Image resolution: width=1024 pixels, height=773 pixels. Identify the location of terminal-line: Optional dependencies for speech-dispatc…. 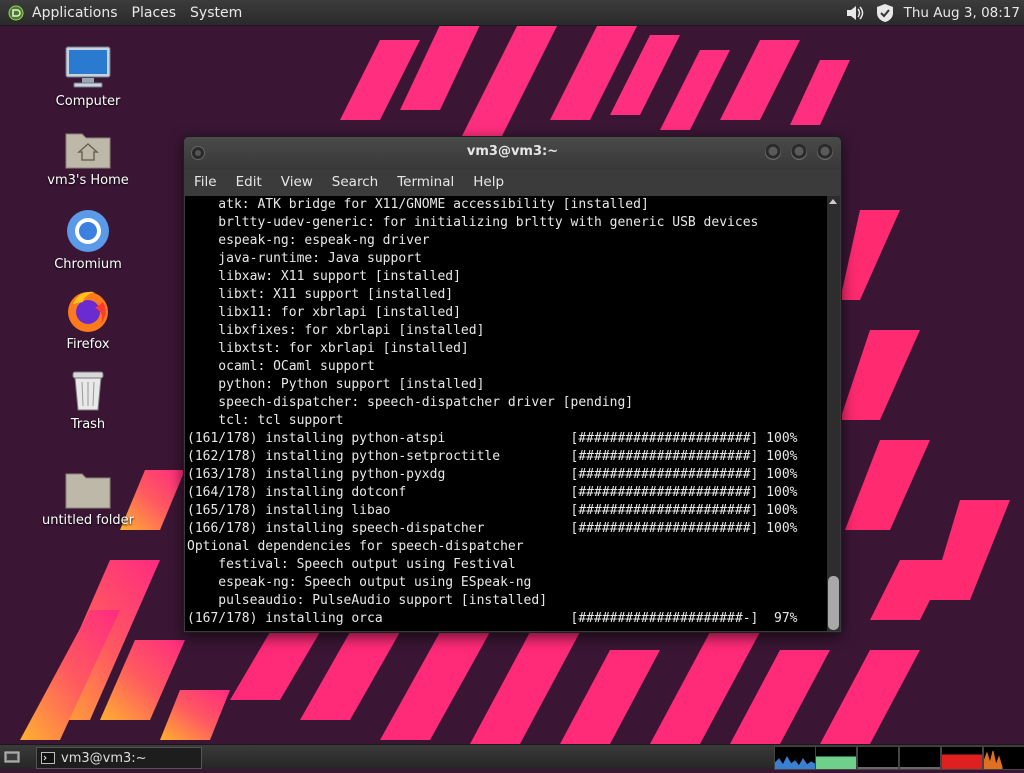
(355, 546).